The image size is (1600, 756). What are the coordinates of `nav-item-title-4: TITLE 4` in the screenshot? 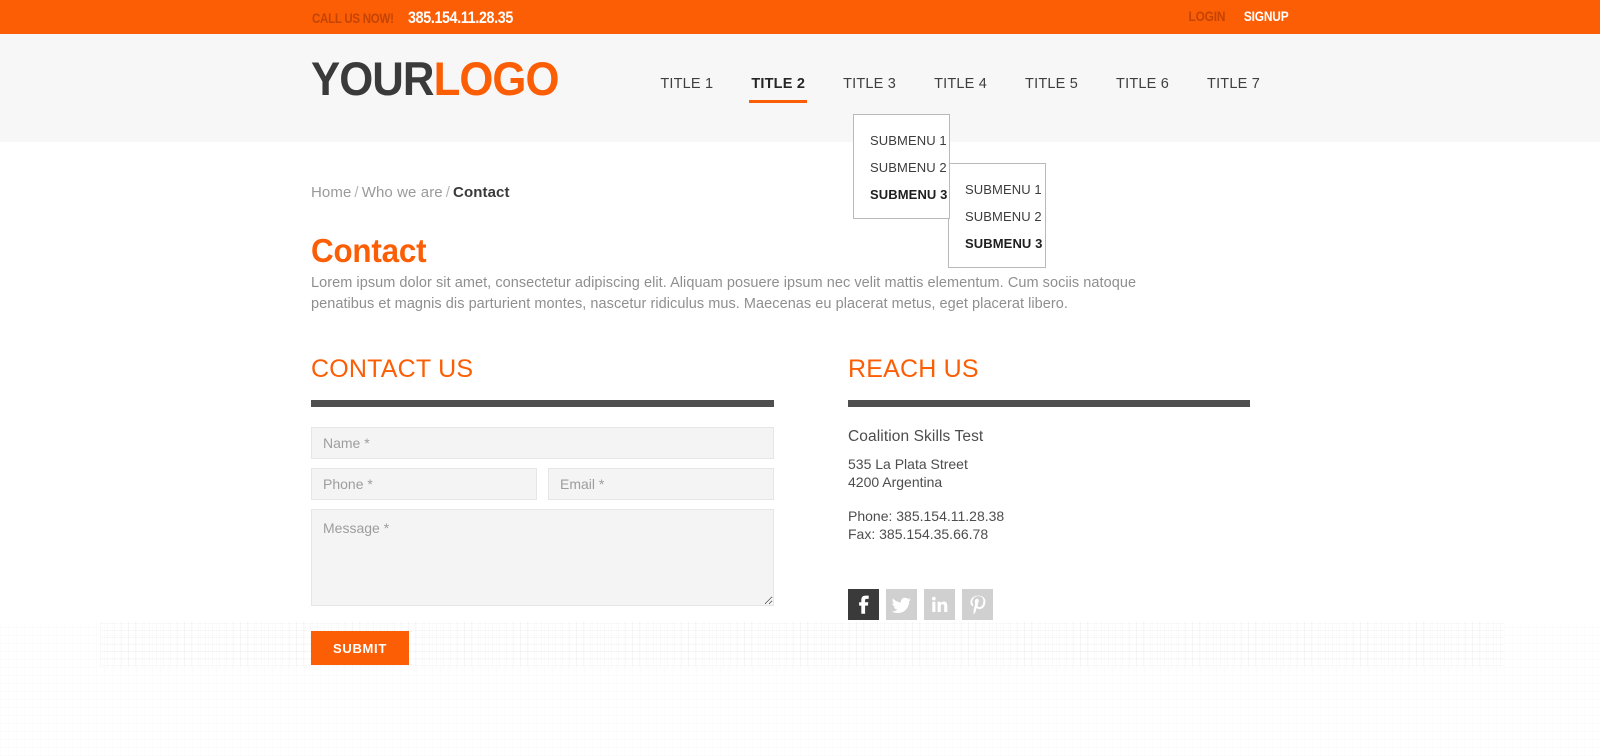 It's located at (960, 84).